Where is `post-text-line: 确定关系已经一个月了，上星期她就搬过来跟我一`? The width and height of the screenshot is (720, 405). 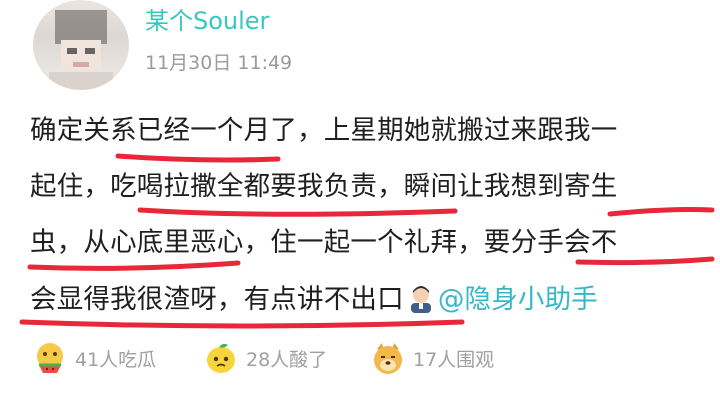 post-text-line: 确定关系已经一个月了，上星期她就搬过来跟我一 is located at coordinates (324, 130).